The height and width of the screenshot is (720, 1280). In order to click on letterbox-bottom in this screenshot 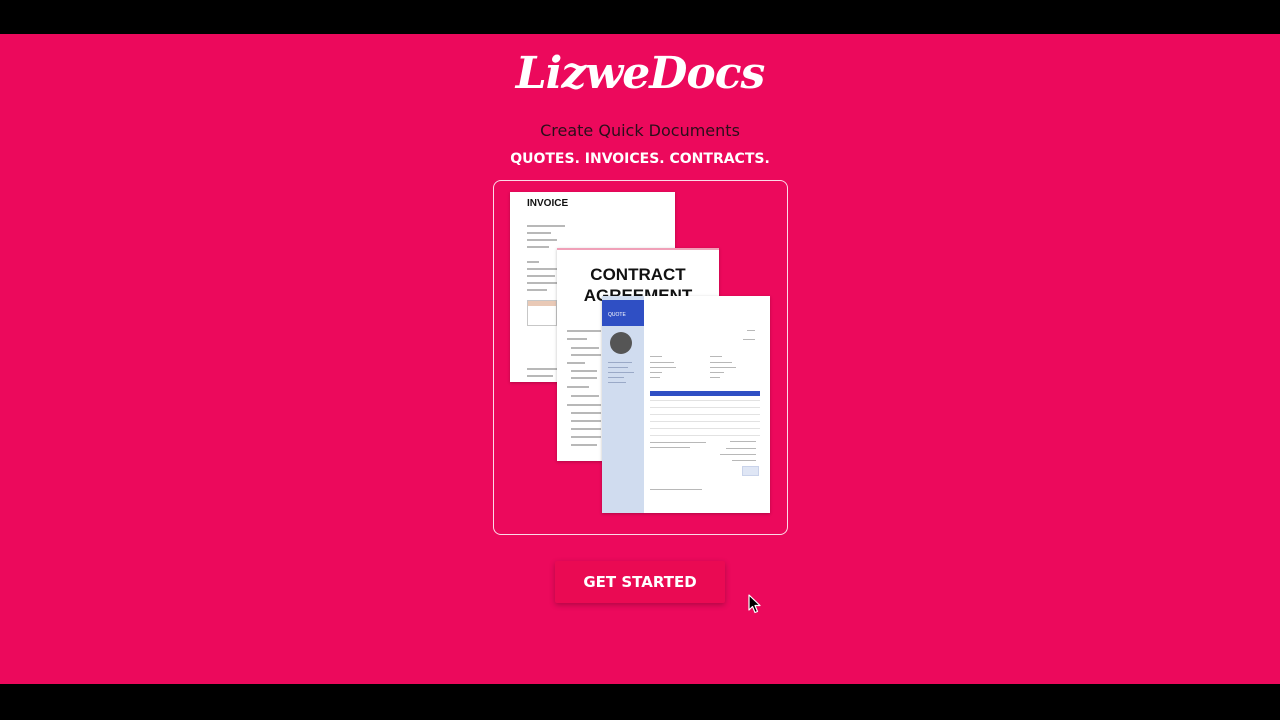, I will do `click(640, 702)`.